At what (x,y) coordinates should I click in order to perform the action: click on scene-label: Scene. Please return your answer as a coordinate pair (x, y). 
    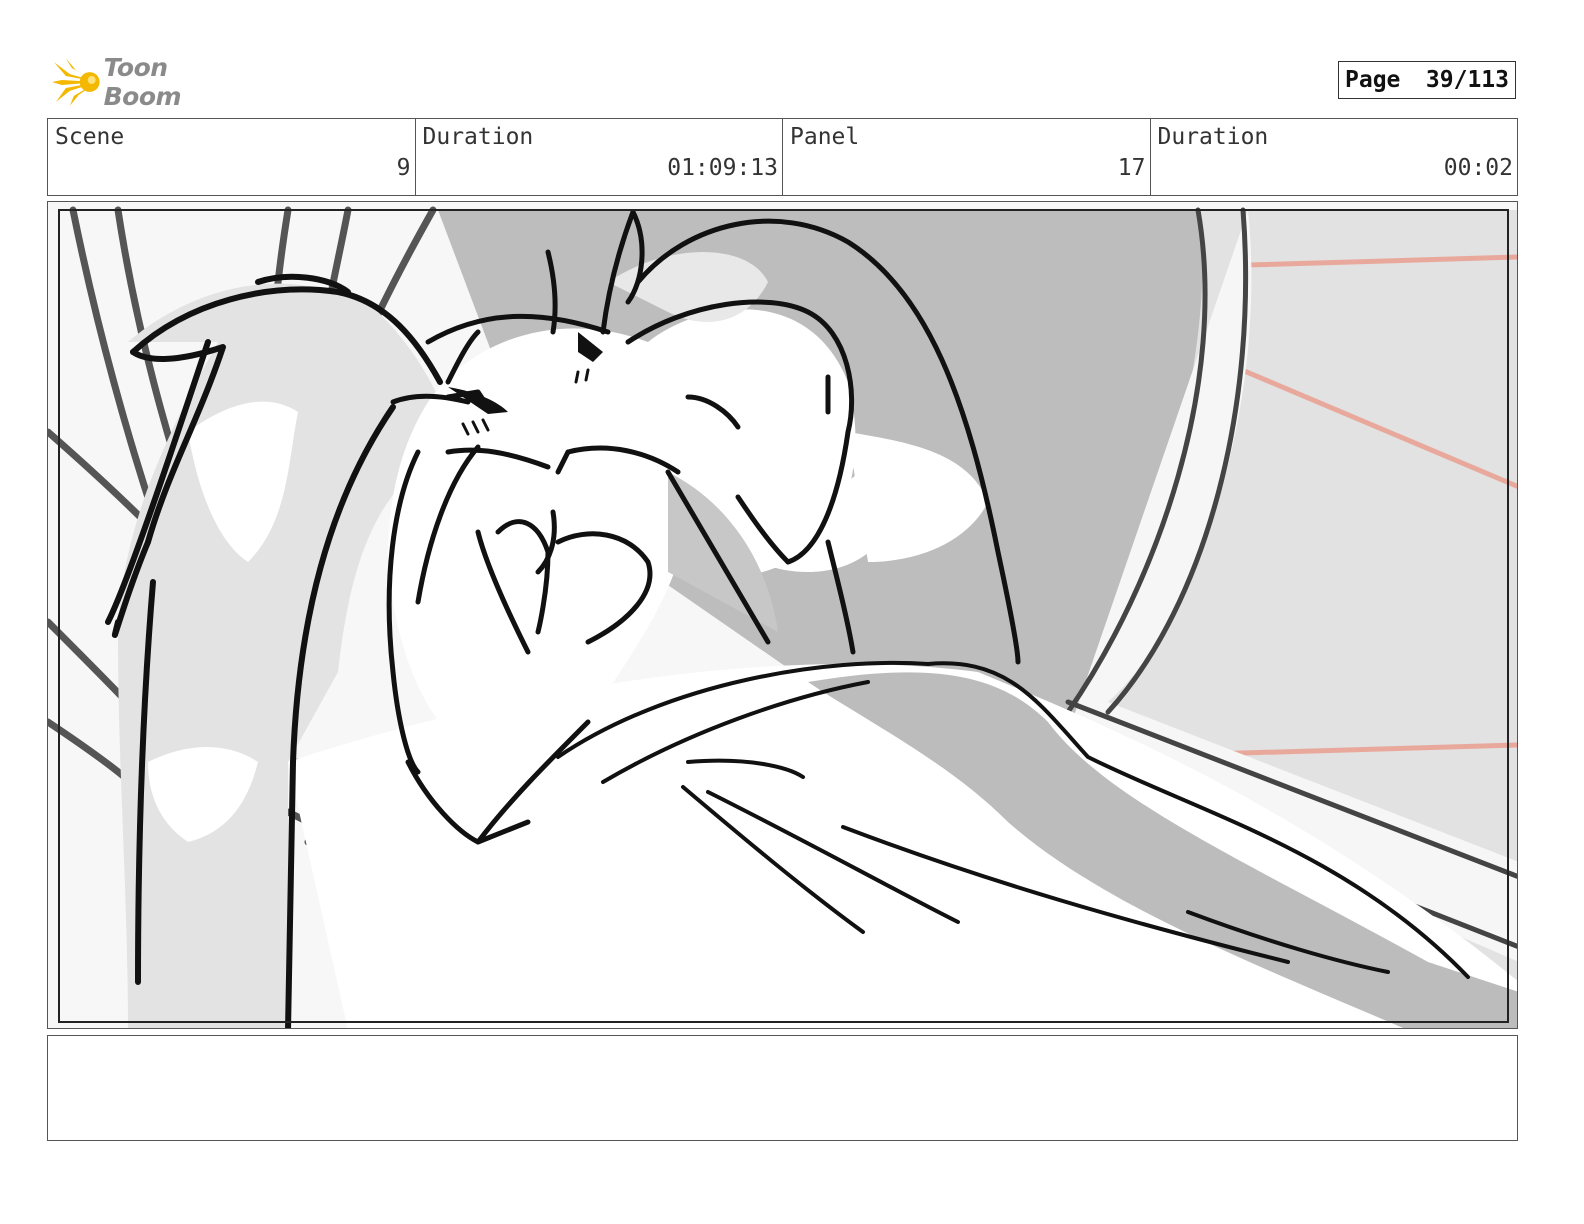
    Looking at the image, I should click on (90, 137).